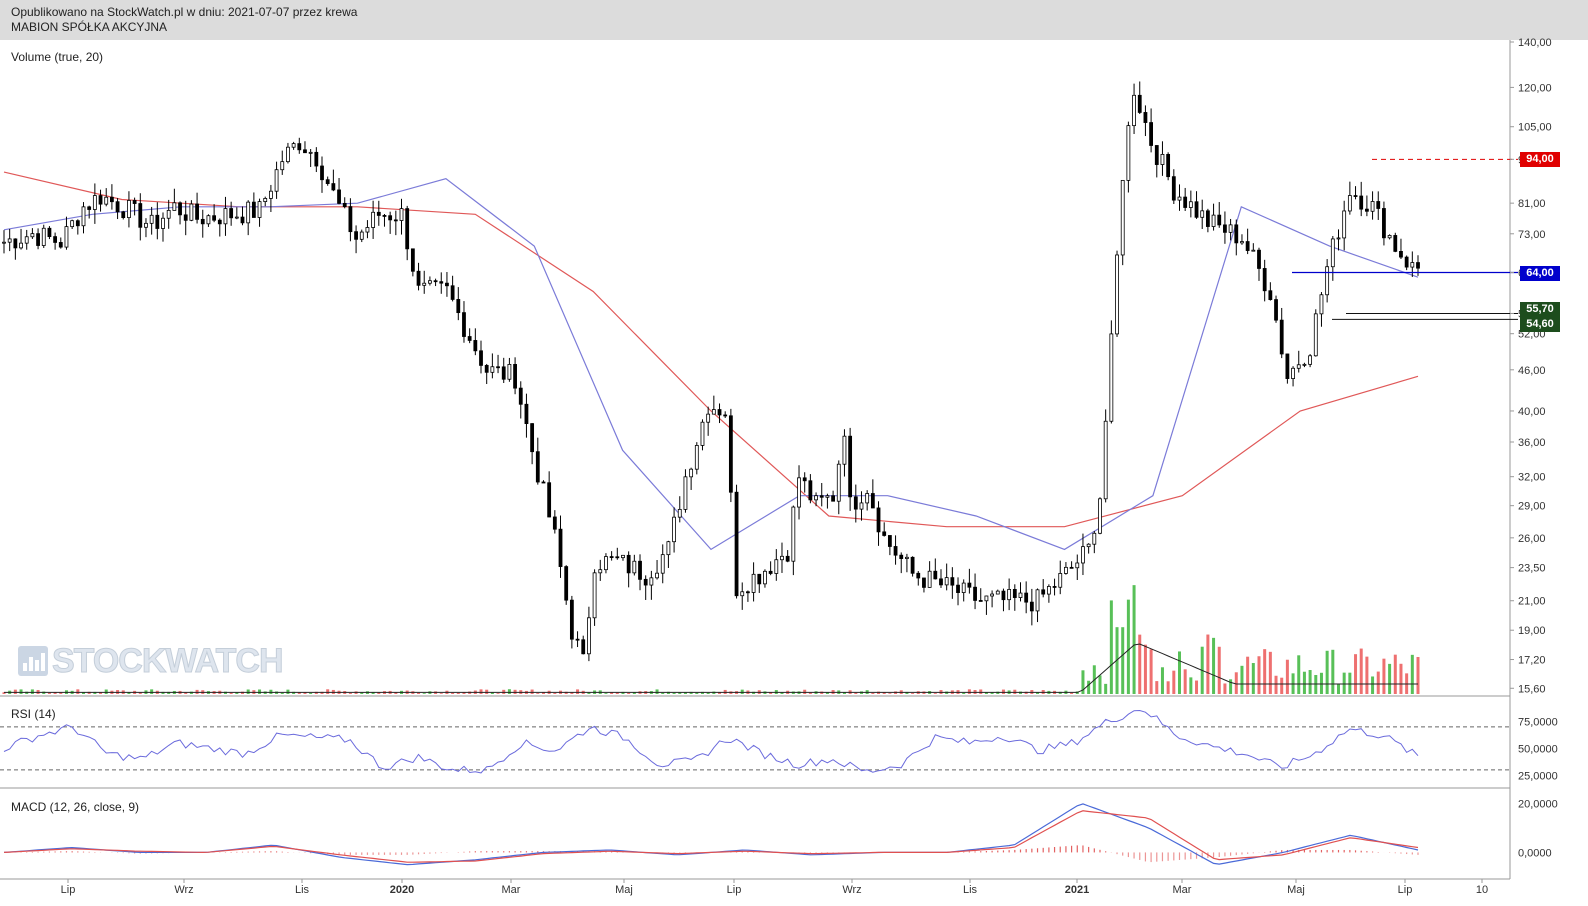 This screenshot has height=906, width=1588. I want to click on x-tick-label: 2021, so click(1077, 890).